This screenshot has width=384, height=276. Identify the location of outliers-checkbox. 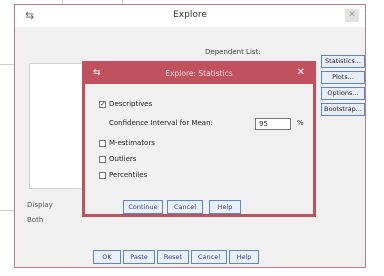
(102, 159).